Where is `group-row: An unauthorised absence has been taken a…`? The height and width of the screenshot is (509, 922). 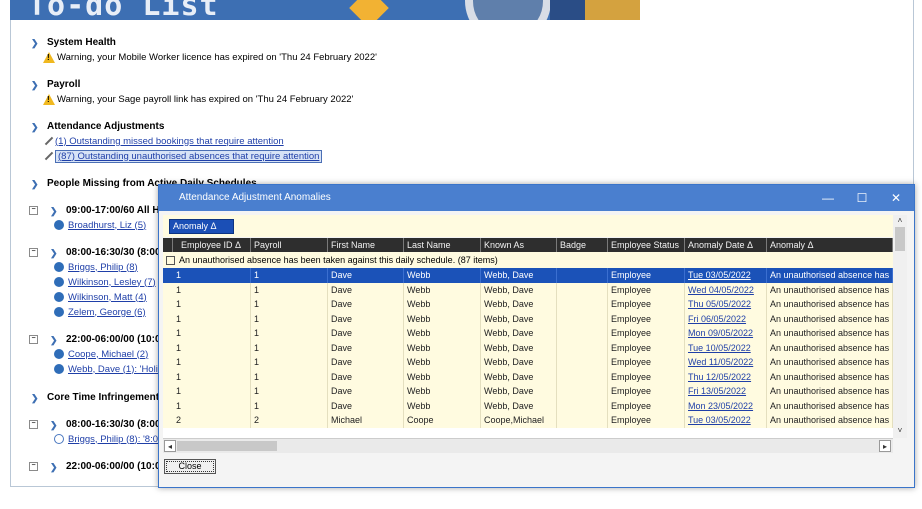
group-row: An unauthorised absence has been taken a… is located at coordinates (528, 260).